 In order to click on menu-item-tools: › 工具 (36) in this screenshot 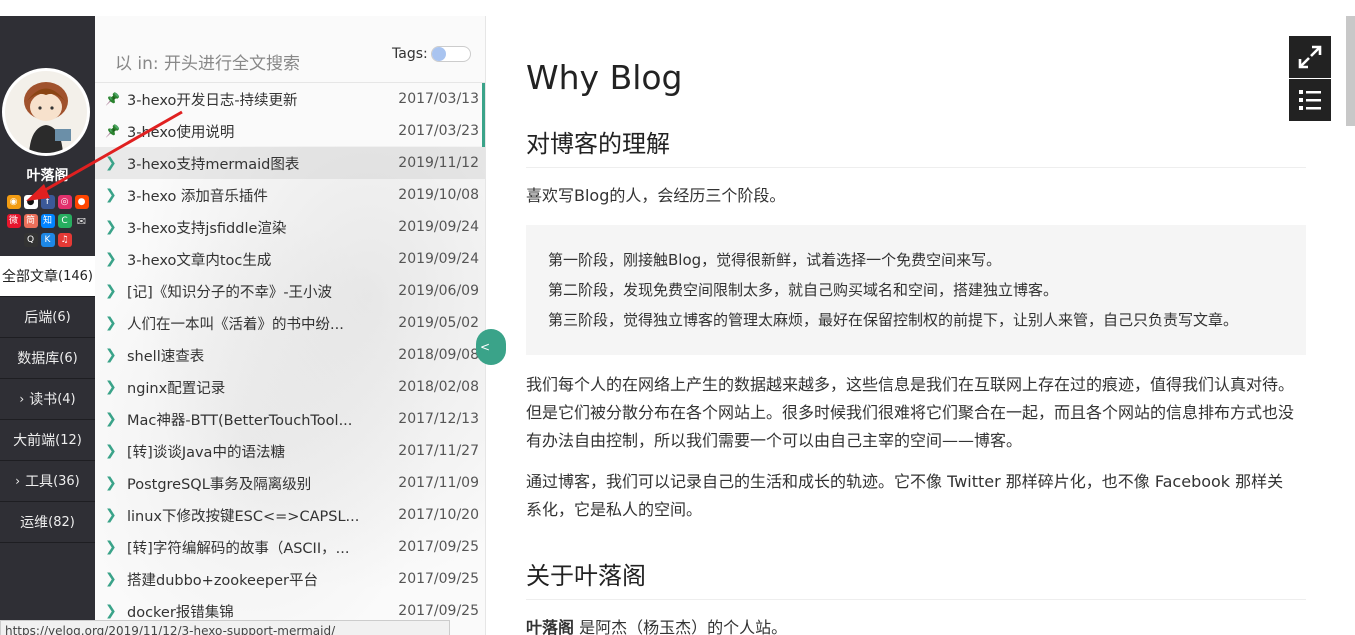, I will do `click(47, 481)`.